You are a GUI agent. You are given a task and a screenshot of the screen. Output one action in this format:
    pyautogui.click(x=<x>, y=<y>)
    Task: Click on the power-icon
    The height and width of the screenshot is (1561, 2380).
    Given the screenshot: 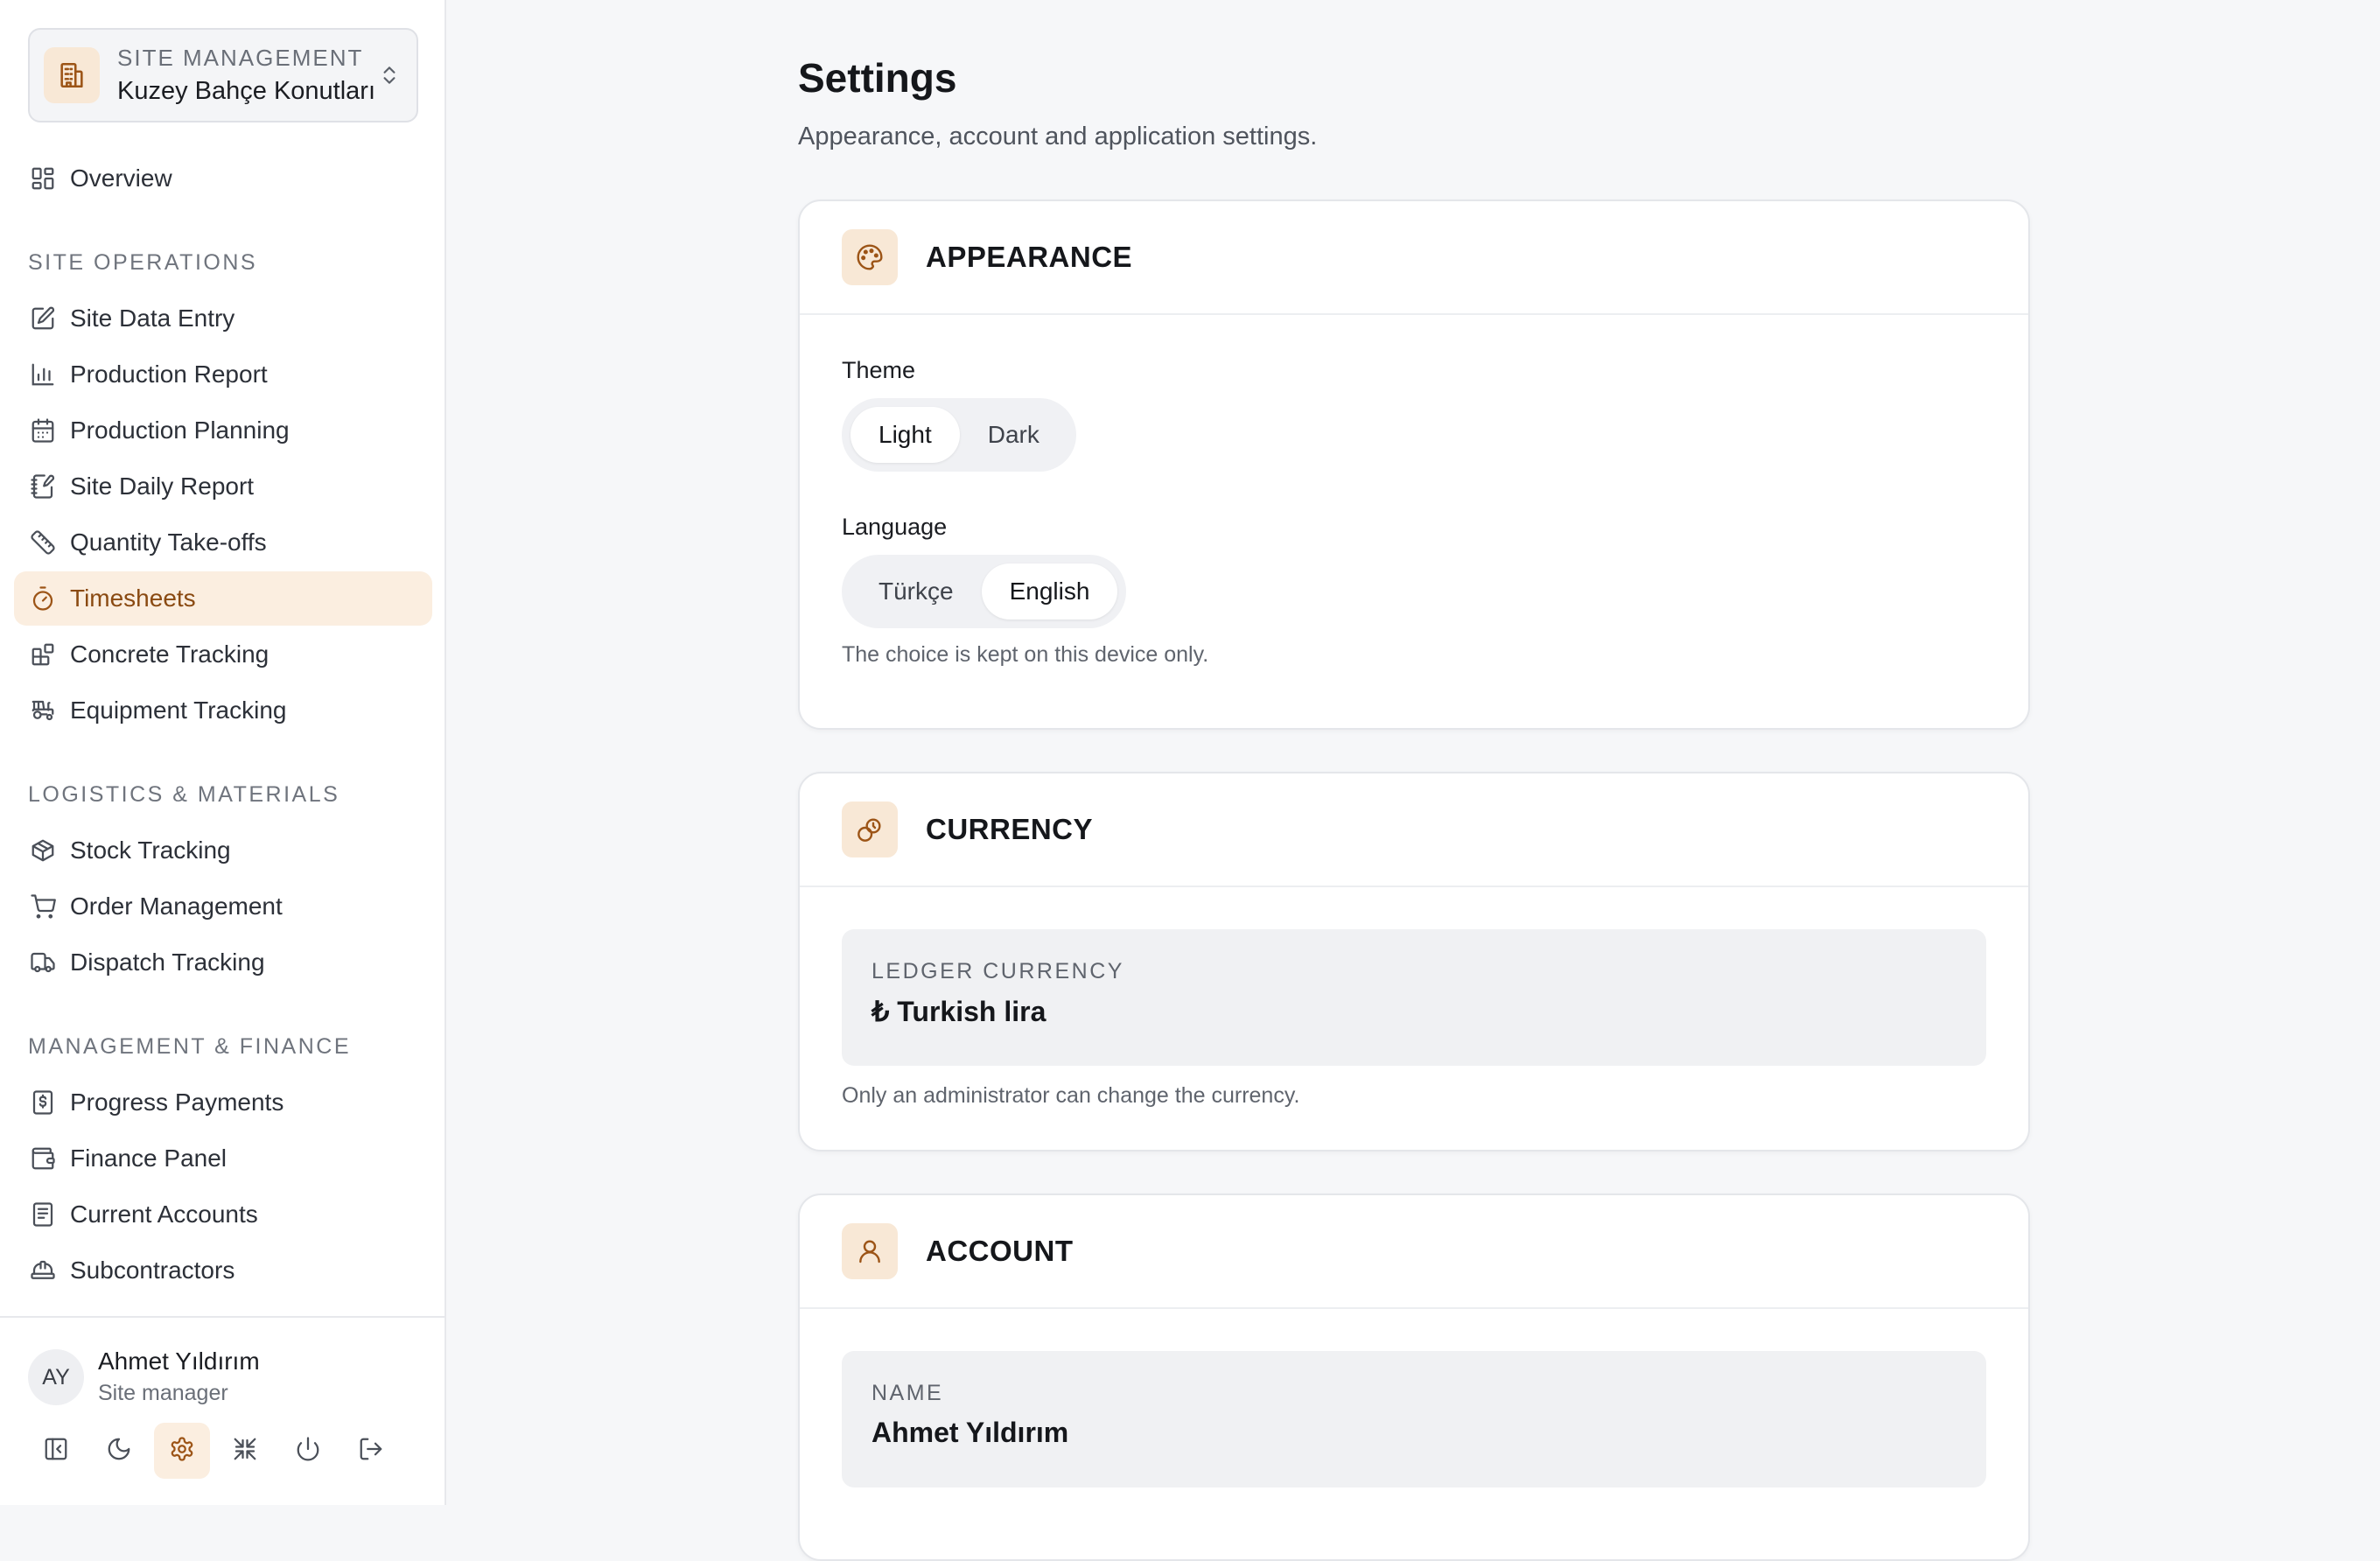 What is the action you would take?
    pyautogui.click(x=308, y=1451)
    